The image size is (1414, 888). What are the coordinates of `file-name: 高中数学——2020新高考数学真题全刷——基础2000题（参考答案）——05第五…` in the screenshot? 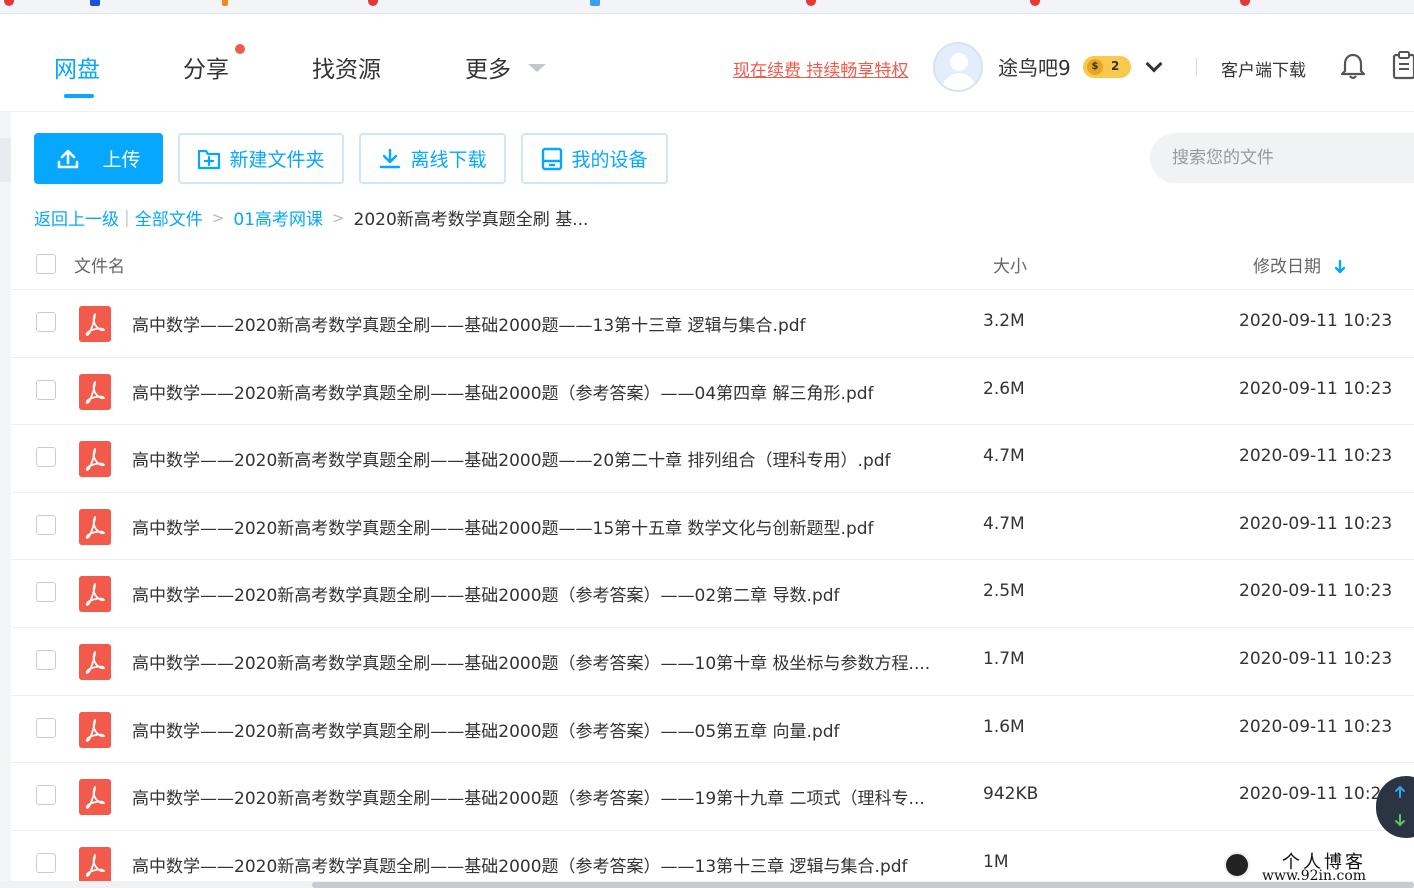 It's located at (486, 729).